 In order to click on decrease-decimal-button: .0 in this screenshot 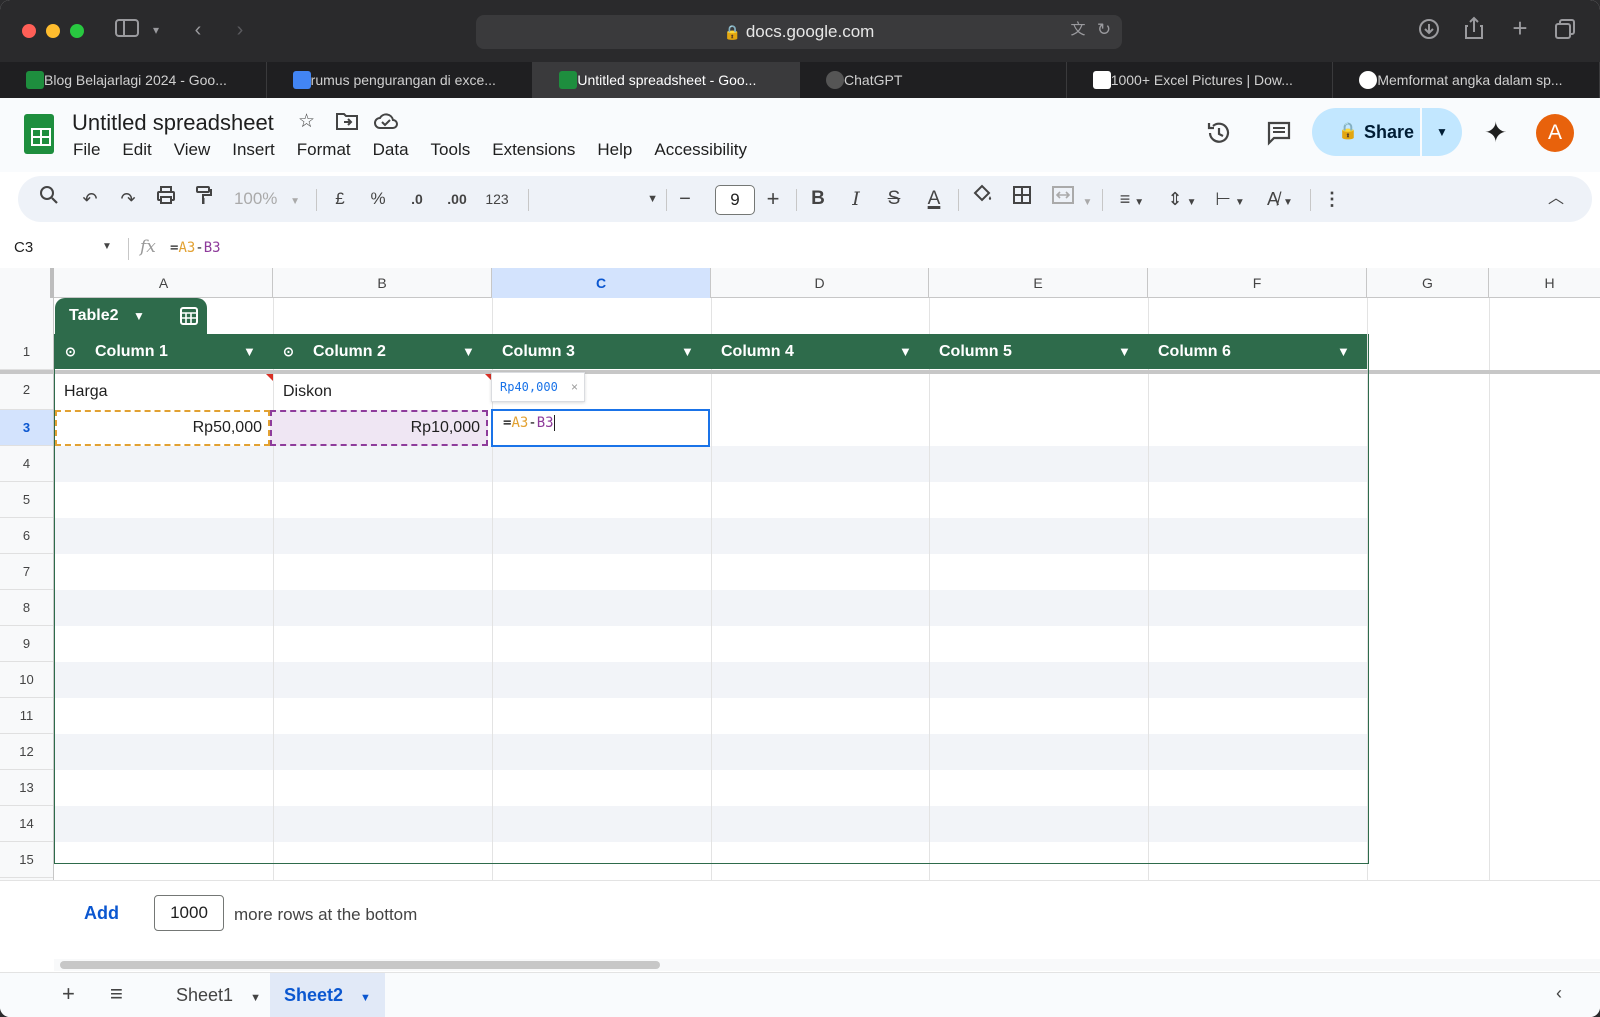, I will do `click(417, 199)`.